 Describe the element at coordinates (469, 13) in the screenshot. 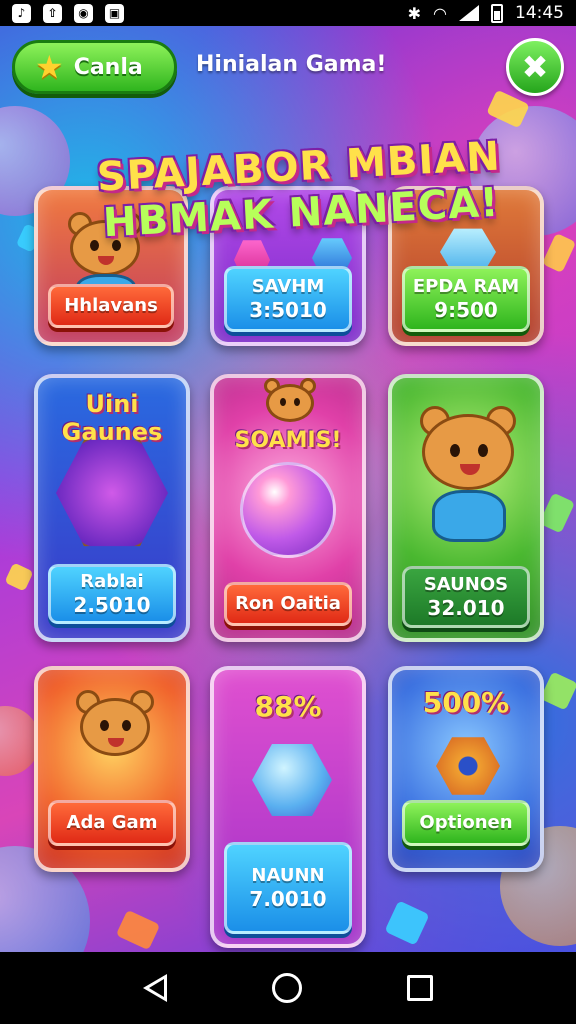

I see `signal-icon` at that location.